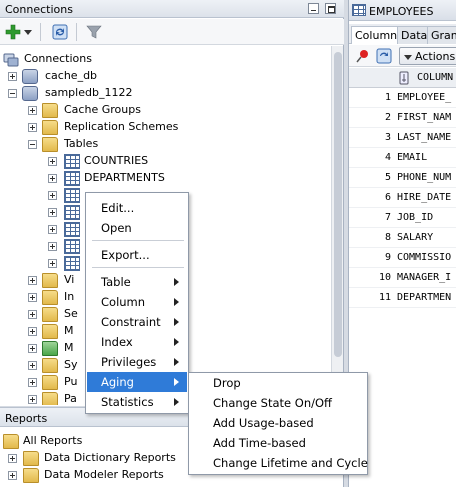 Image resolution: width=456 pixels, height=487 pixels. I want to click on tree-item-departments: DEPARTMENTS, so click(188, 178).